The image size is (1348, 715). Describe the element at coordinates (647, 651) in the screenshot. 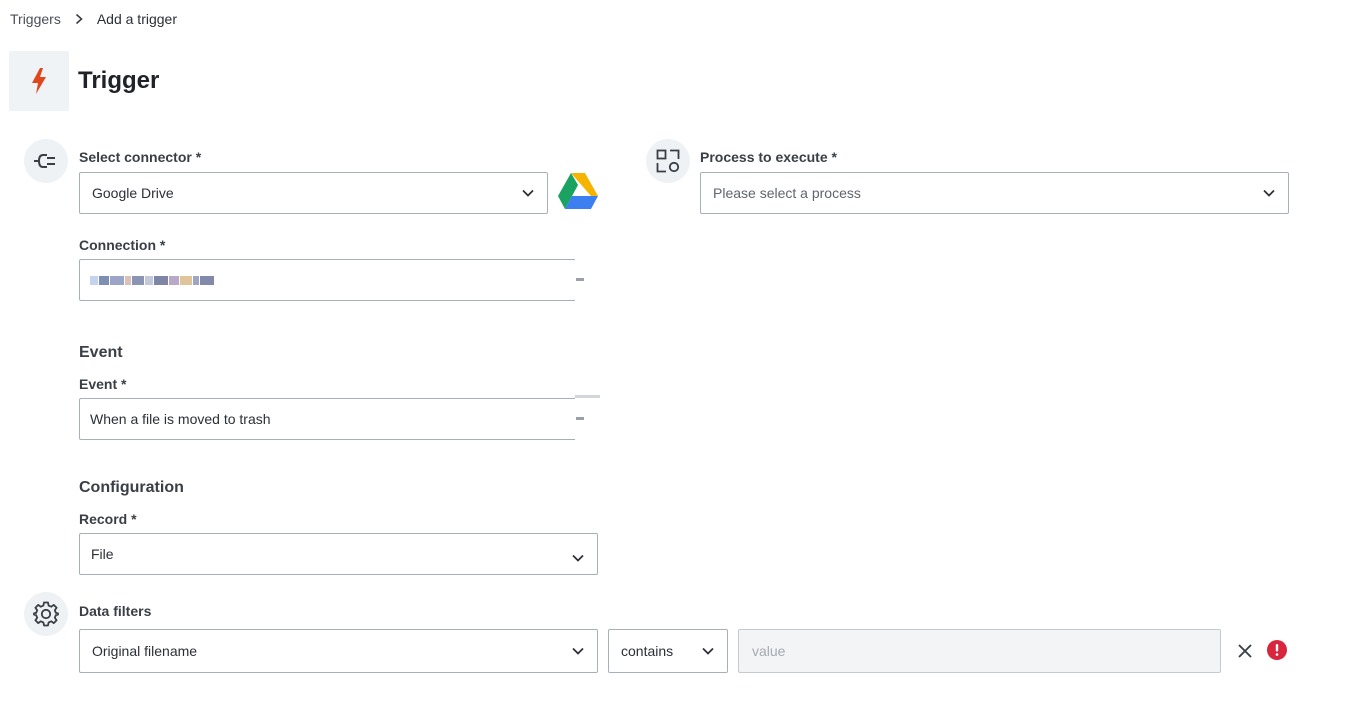

I see `filter-operator-value: contains` at that location.